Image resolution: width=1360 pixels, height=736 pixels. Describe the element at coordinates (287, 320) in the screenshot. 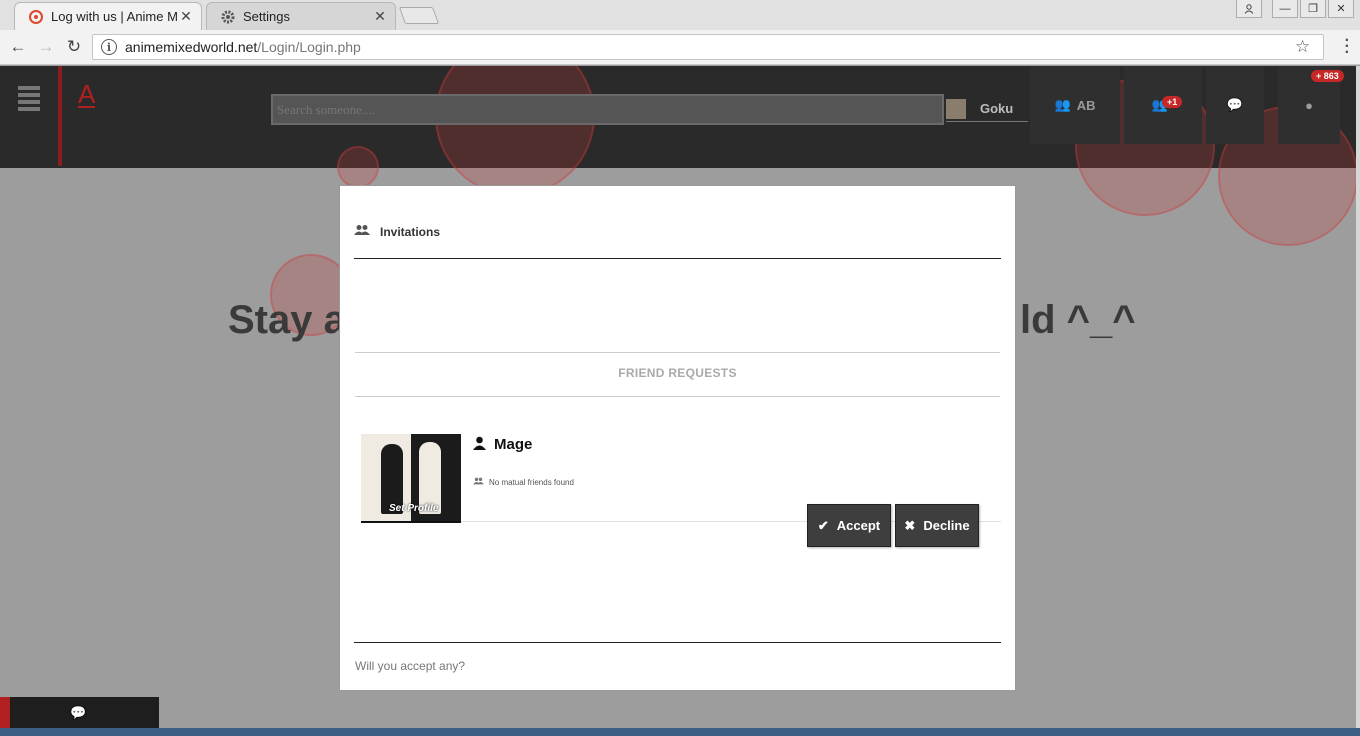

I see `page-headline: Stay a` at that location.